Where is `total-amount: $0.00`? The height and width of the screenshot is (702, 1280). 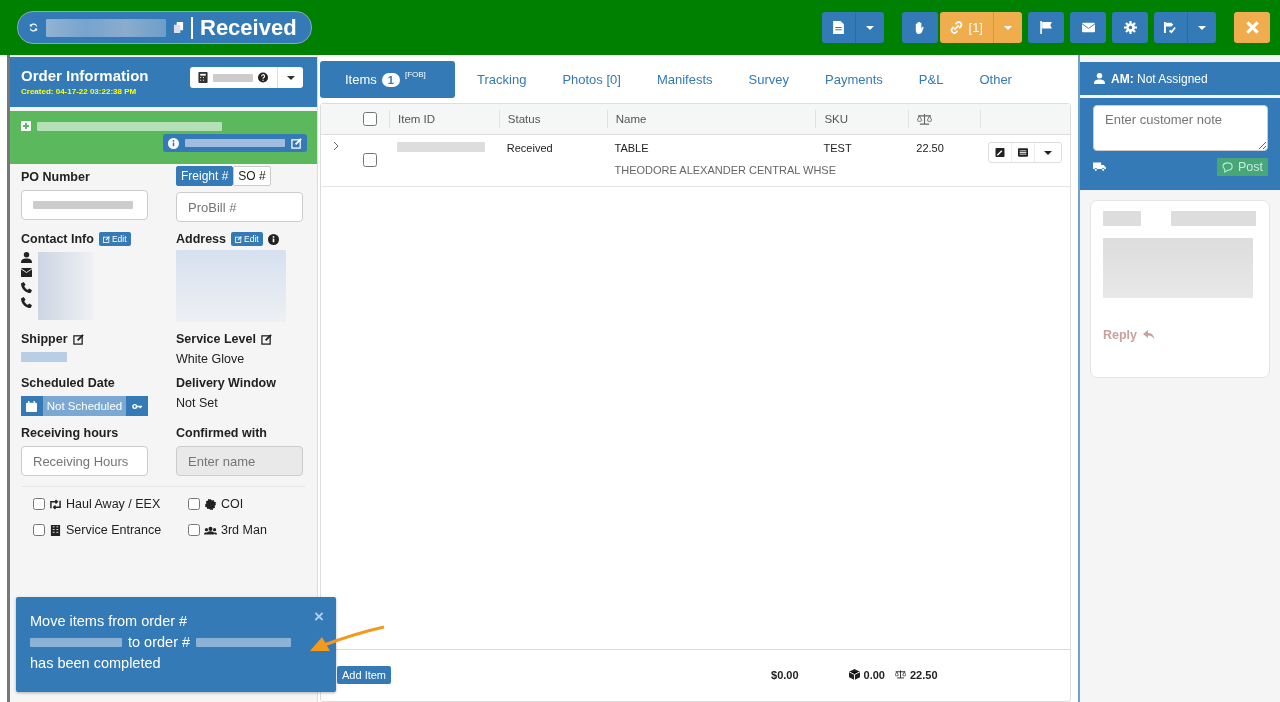 total-amount: $0.00 is located at coordinates (785, 674).